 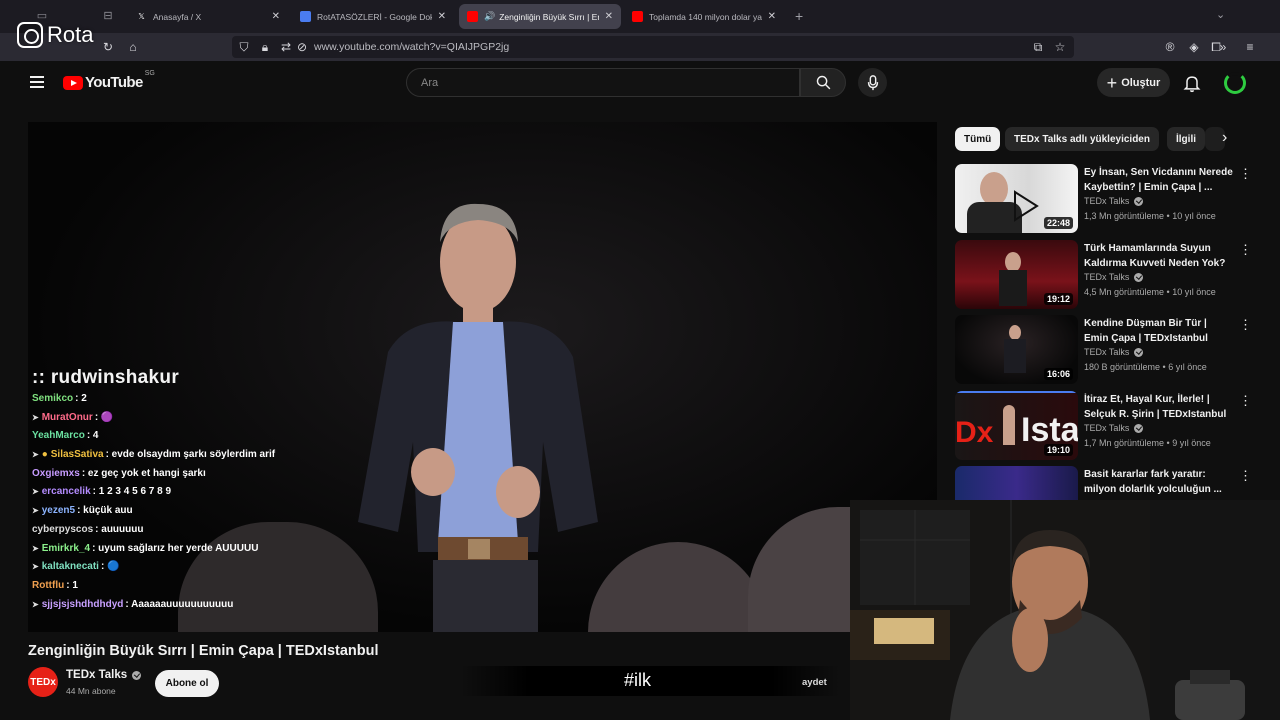 What do you see at coordinates (1082, 139) in the screenshot?
I see `chip-from-uploader: TEDx Talks adlı yükleyiciden` at bounding box center [1082, 139].